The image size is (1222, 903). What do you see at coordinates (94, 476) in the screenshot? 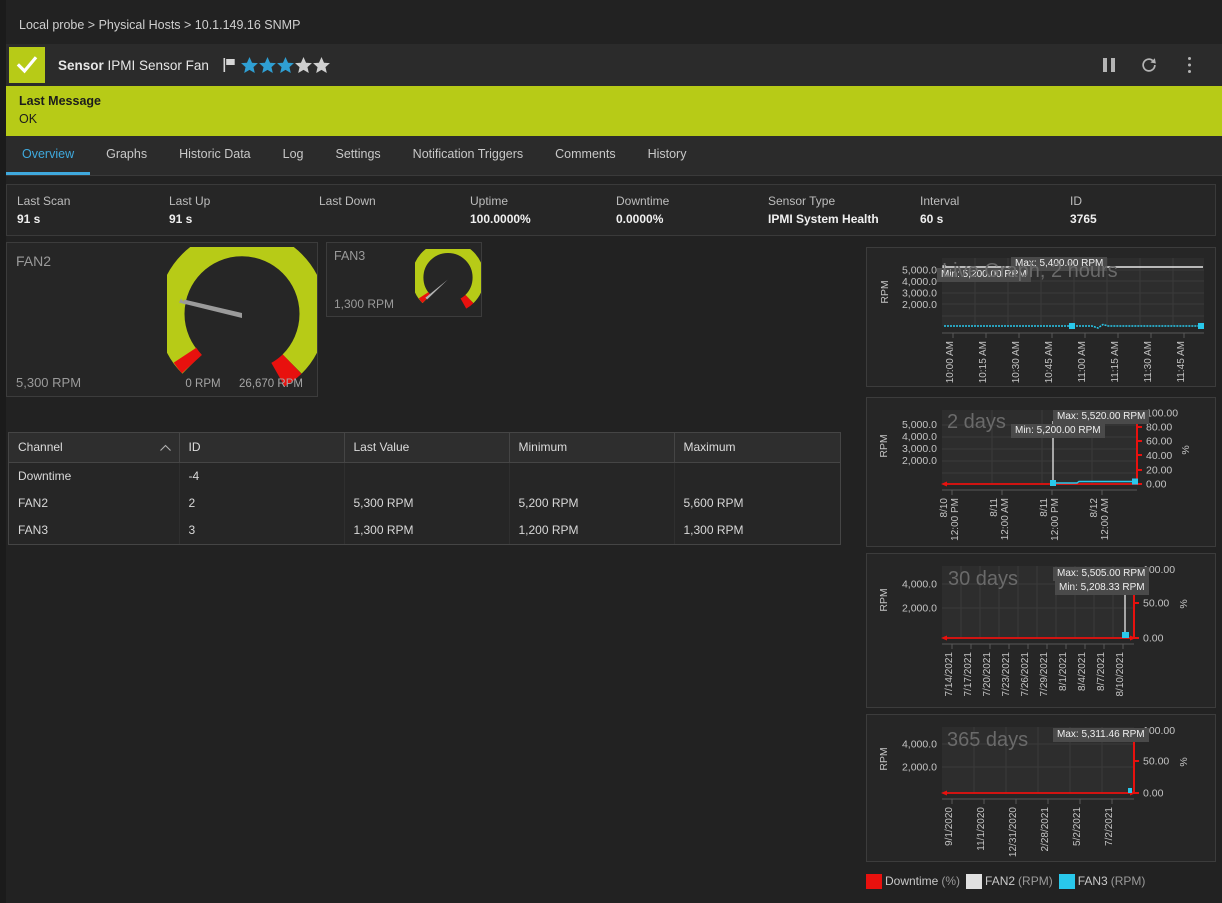
I see `cell-channel: Downtime` at bounding box center [94, 476].